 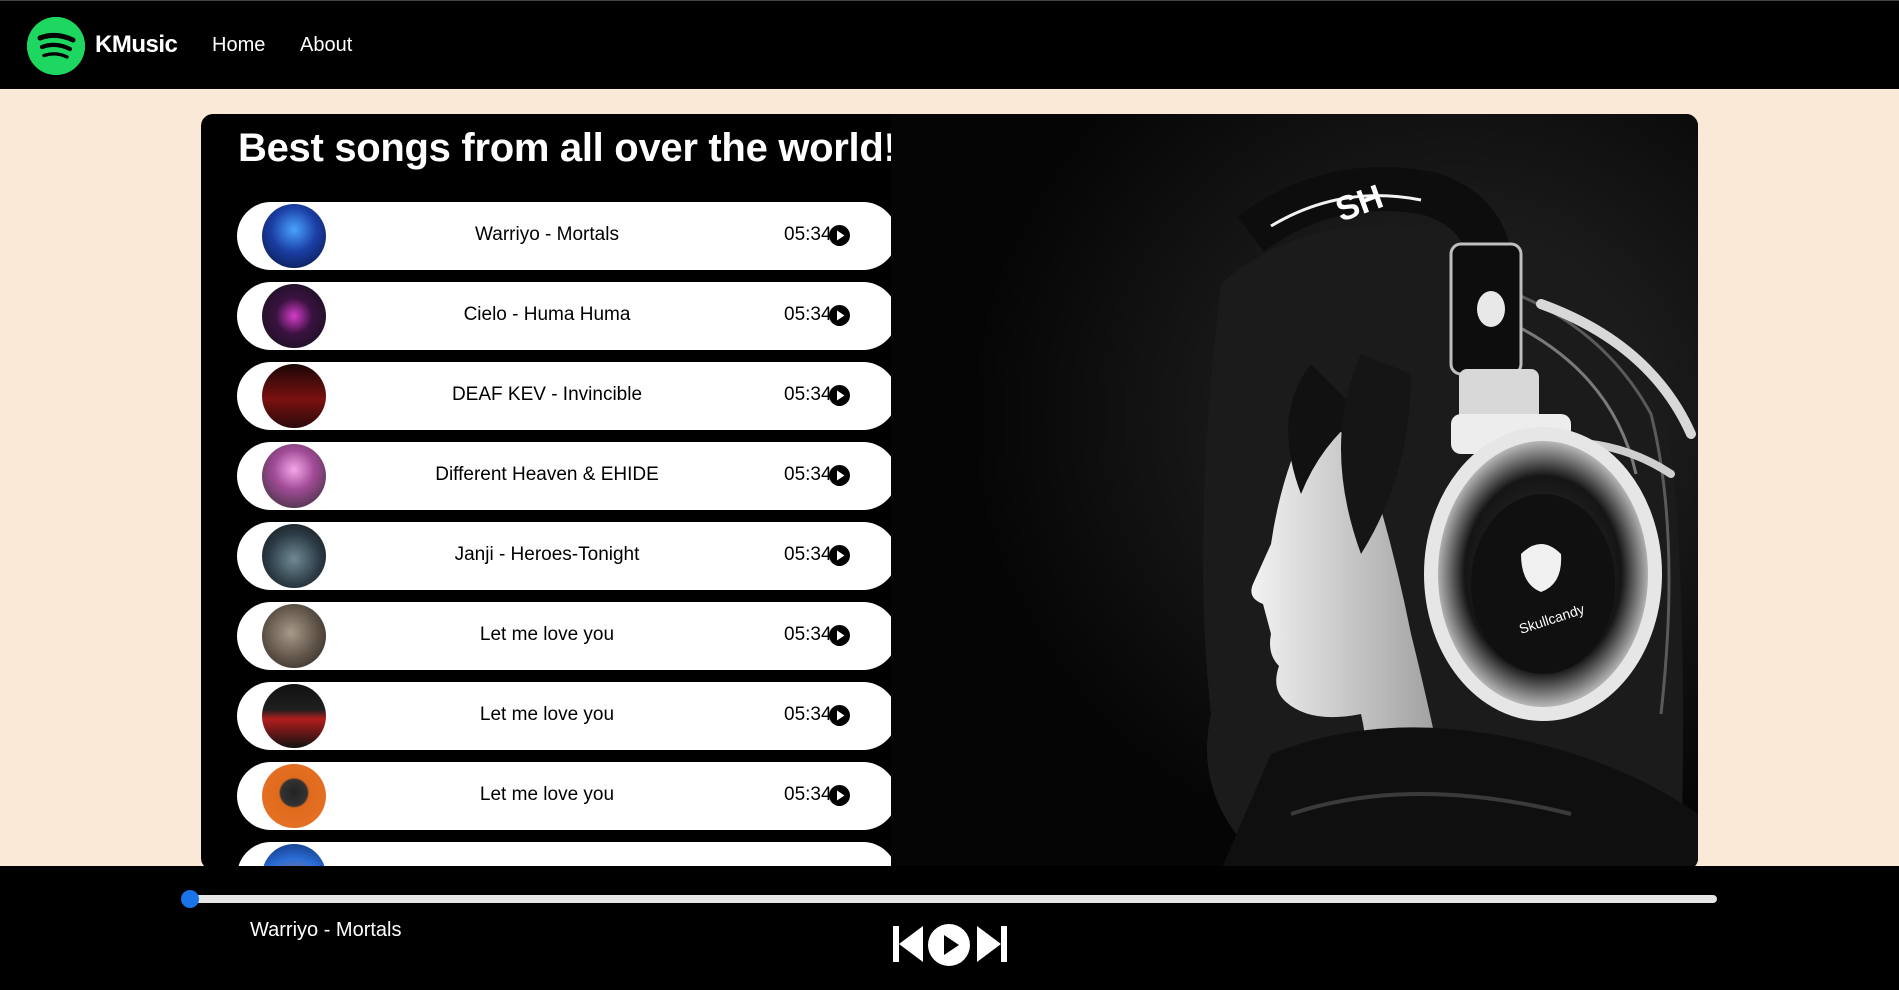 What do you see at coordinates (949, 44) in the screenshot?
I see `top-navbar: KMusic Home About` at bounding box center [949, 44].